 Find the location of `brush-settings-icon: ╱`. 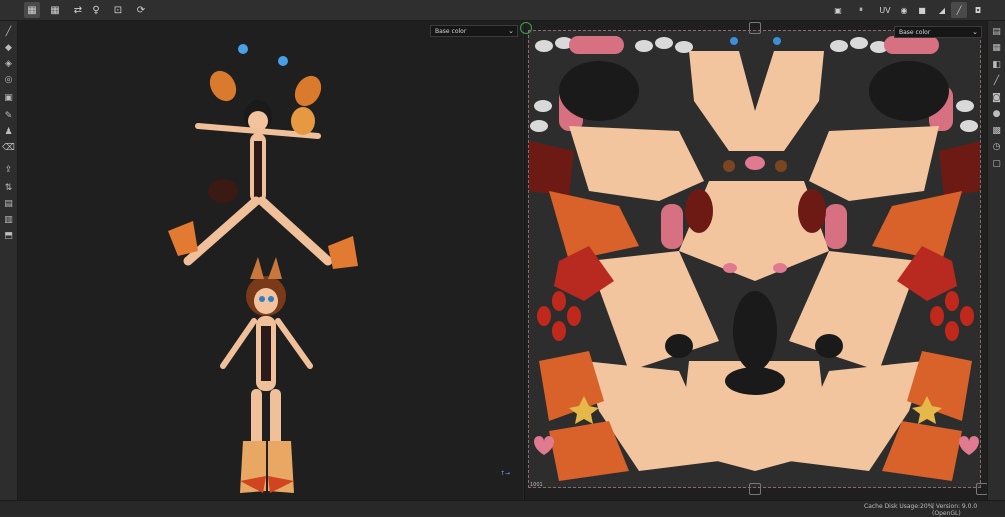

brush-settings-icon: ╱ is located at coordinates (996, 81).